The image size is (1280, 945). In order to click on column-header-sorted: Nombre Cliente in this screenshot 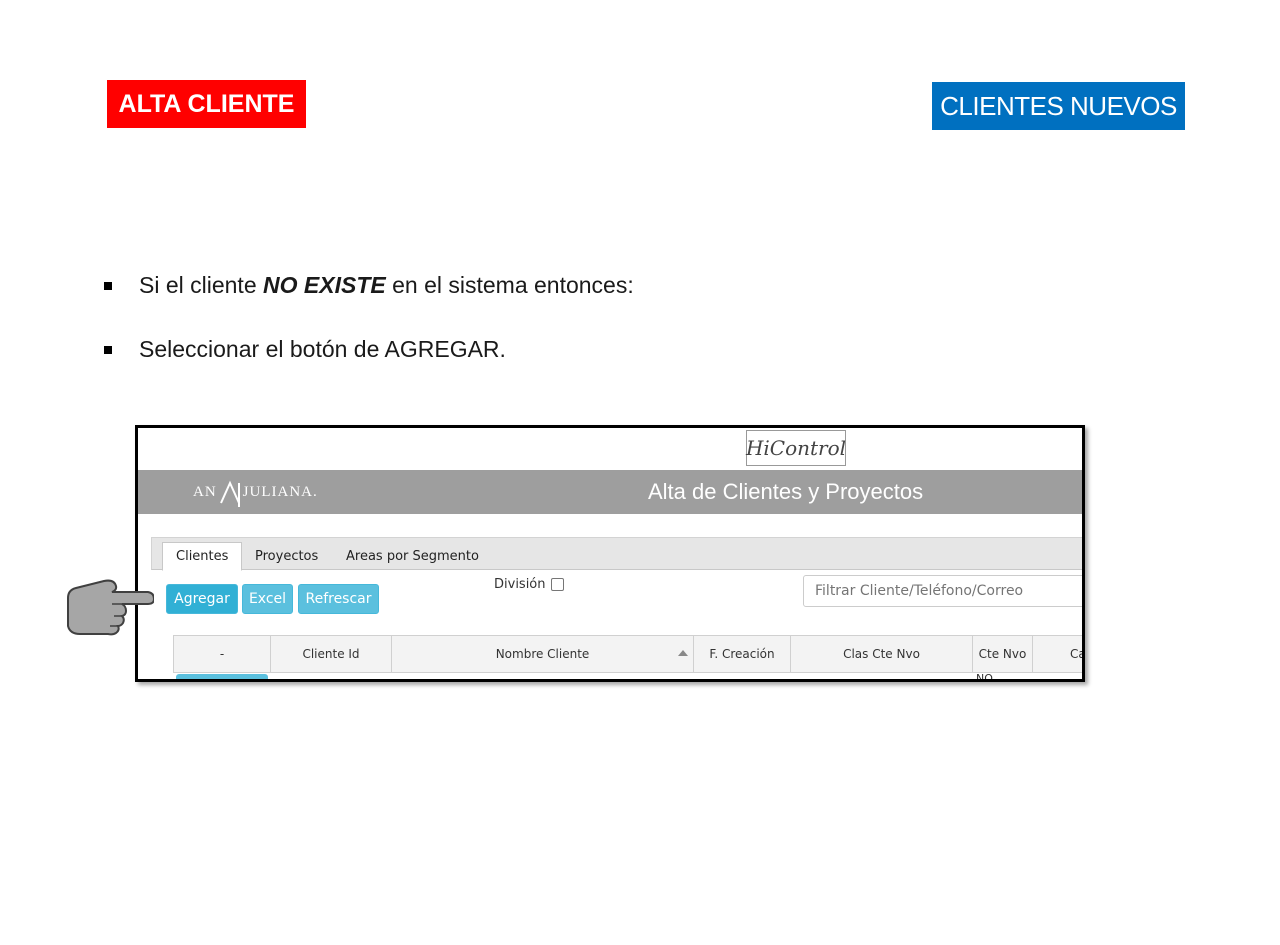, I will do `click(543, 654)`.